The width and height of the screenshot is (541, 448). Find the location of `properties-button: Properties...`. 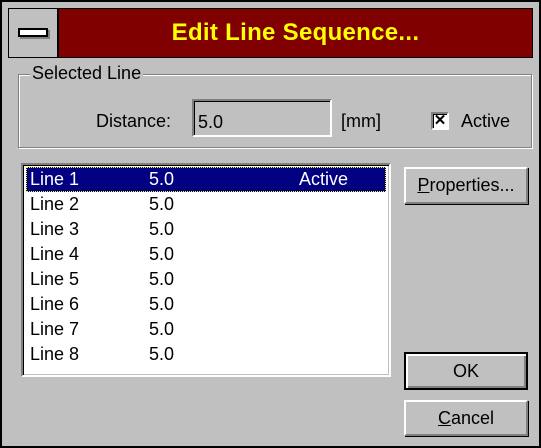

properties-button: Properties... is located at coordinates (466, 185).